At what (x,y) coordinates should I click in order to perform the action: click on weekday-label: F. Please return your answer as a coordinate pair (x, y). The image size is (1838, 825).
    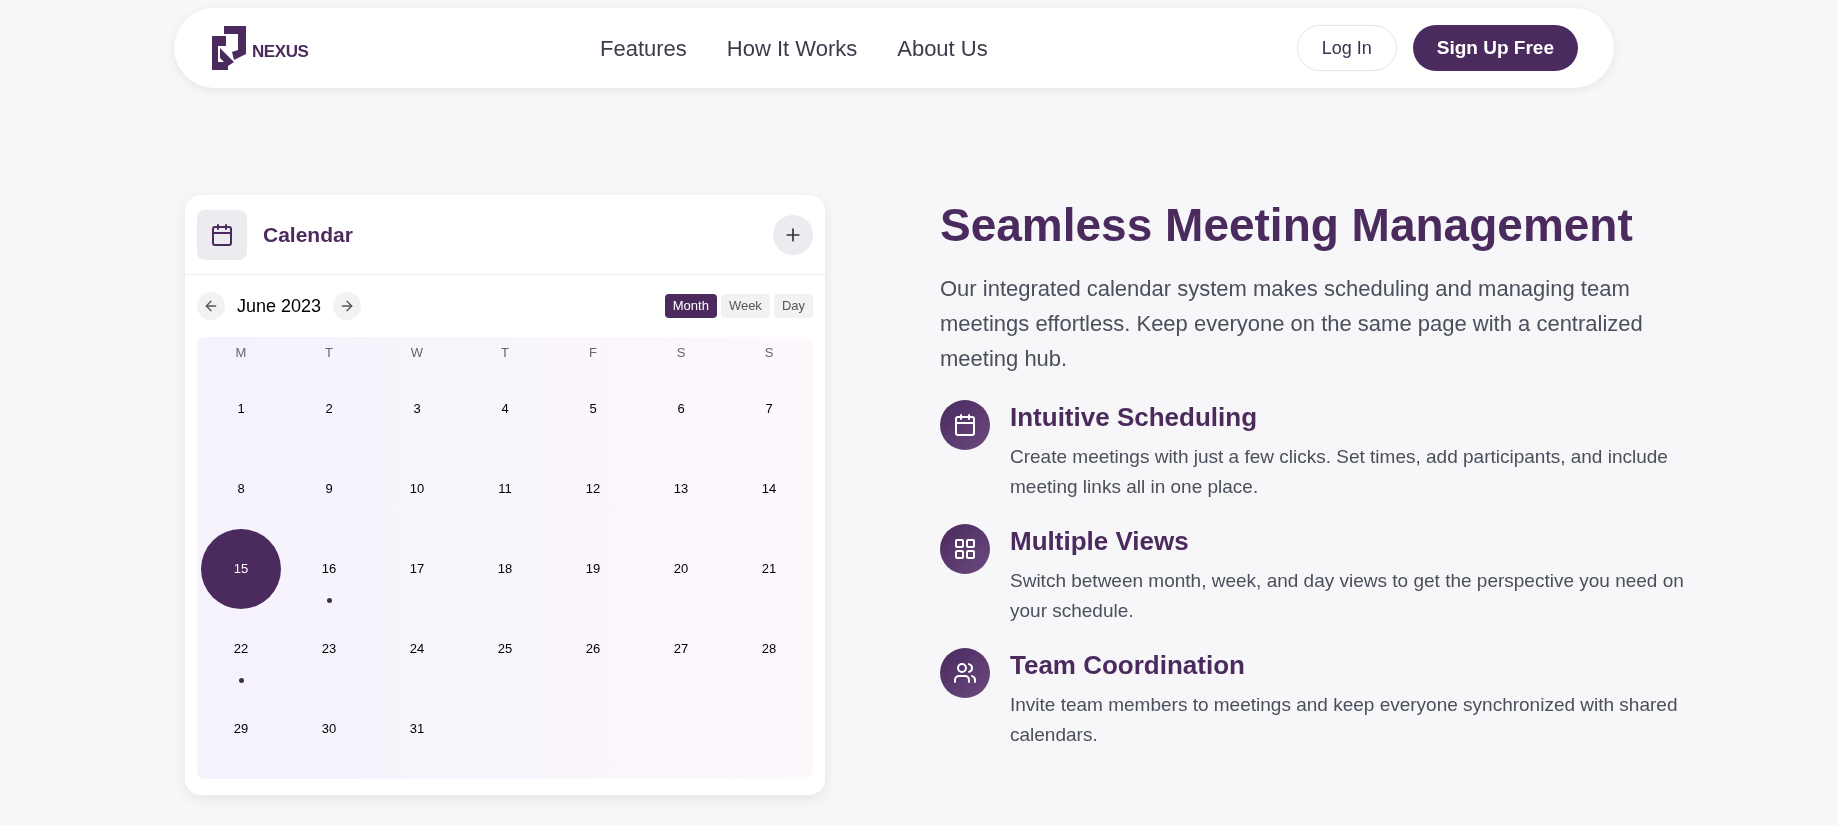
    Looking at the image, I should click on (593, 353).